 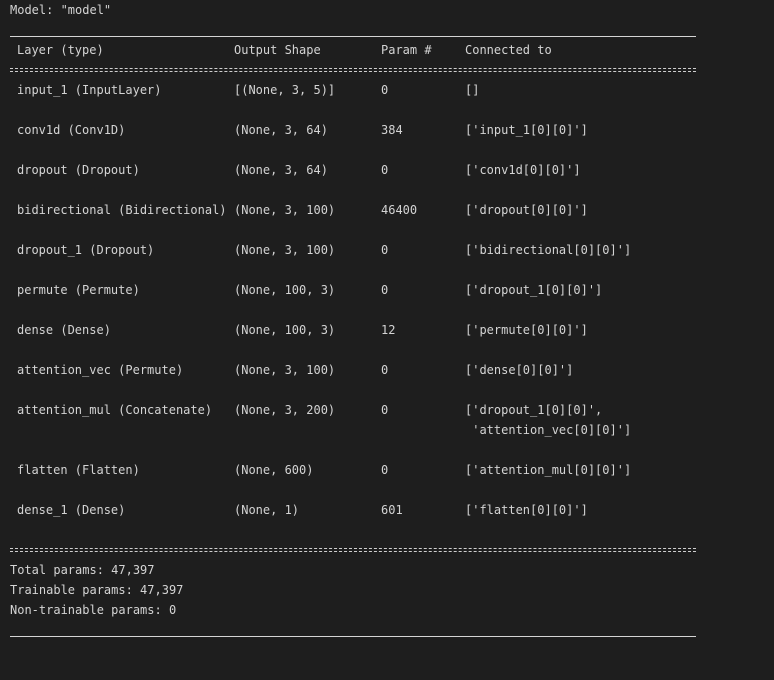 I want to click on param-count-cell: 46400, so click(x=399, y=210).